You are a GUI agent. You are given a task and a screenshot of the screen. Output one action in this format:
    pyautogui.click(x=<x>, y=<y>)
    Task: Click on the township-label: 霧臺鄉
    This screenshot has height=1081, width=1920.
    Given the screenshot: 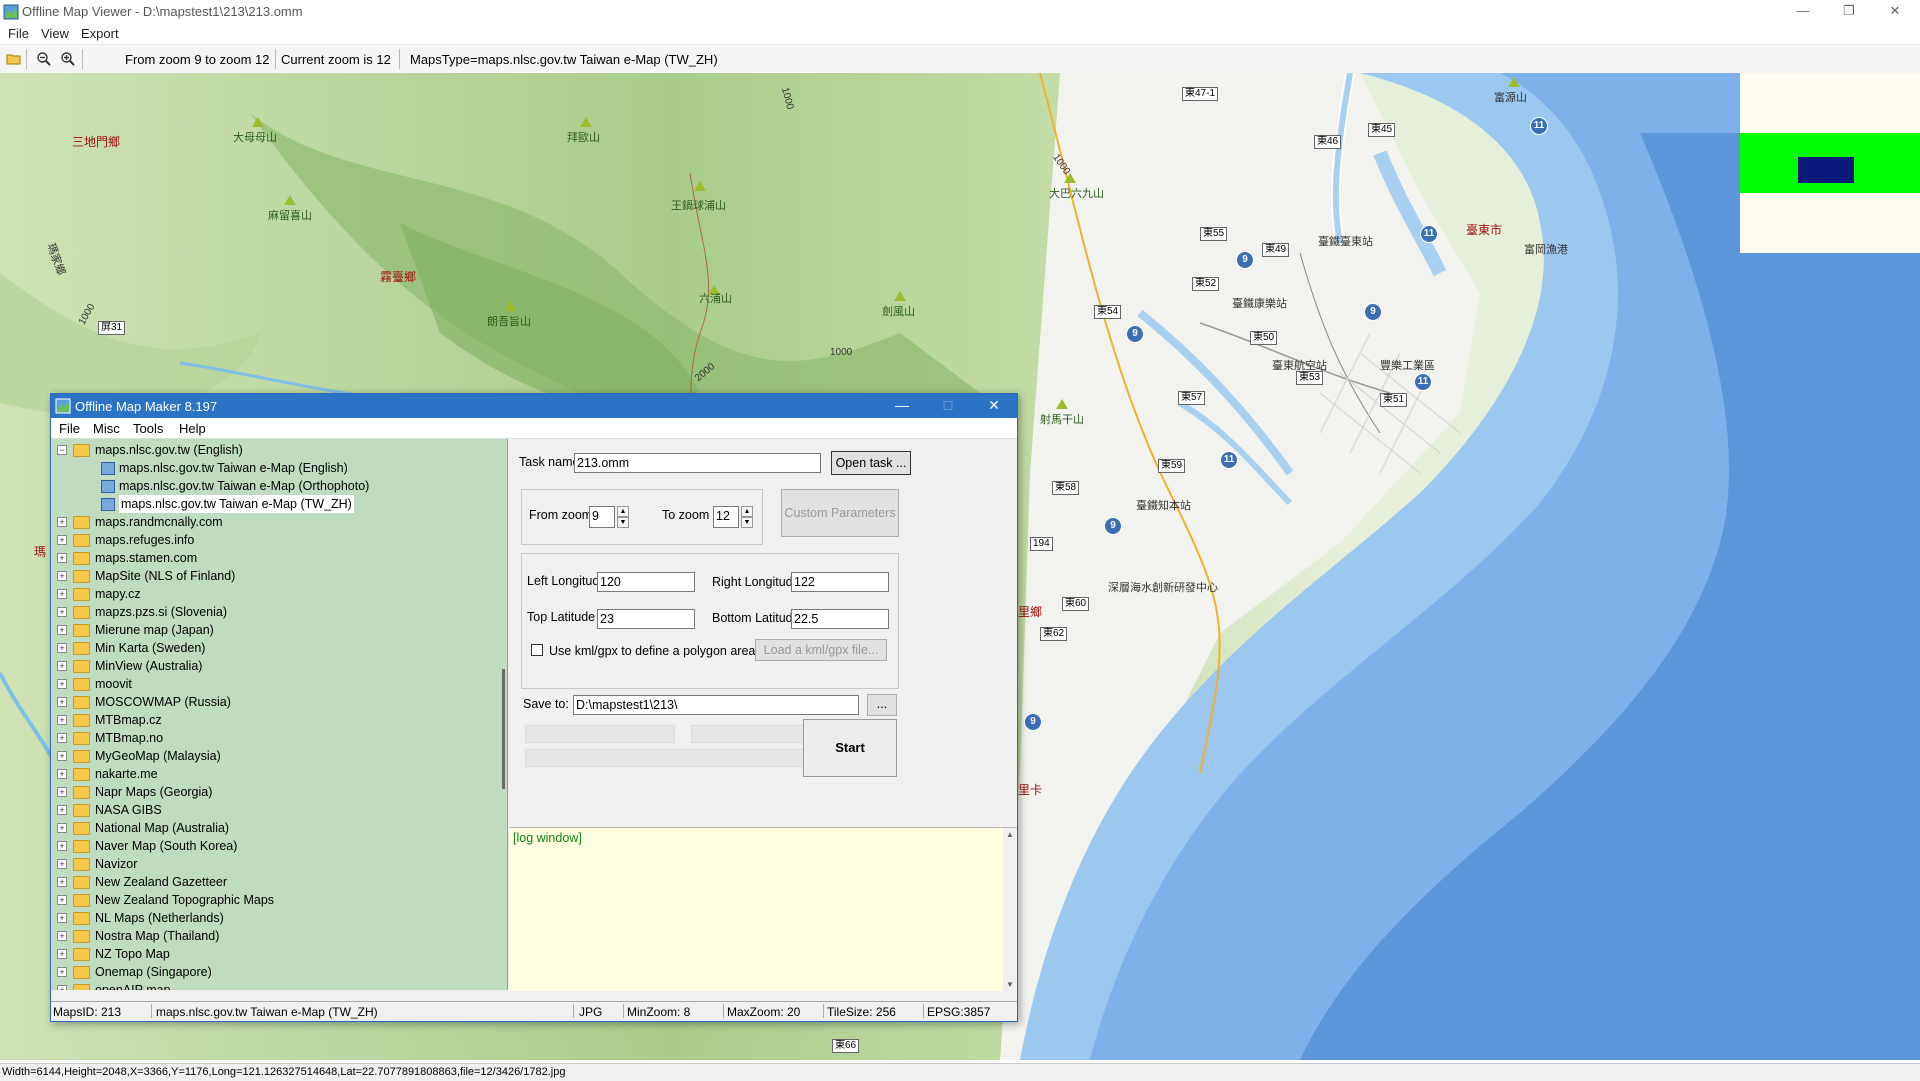 What is the action you would take?
    pyautogui.click(x=398, y=277)
    